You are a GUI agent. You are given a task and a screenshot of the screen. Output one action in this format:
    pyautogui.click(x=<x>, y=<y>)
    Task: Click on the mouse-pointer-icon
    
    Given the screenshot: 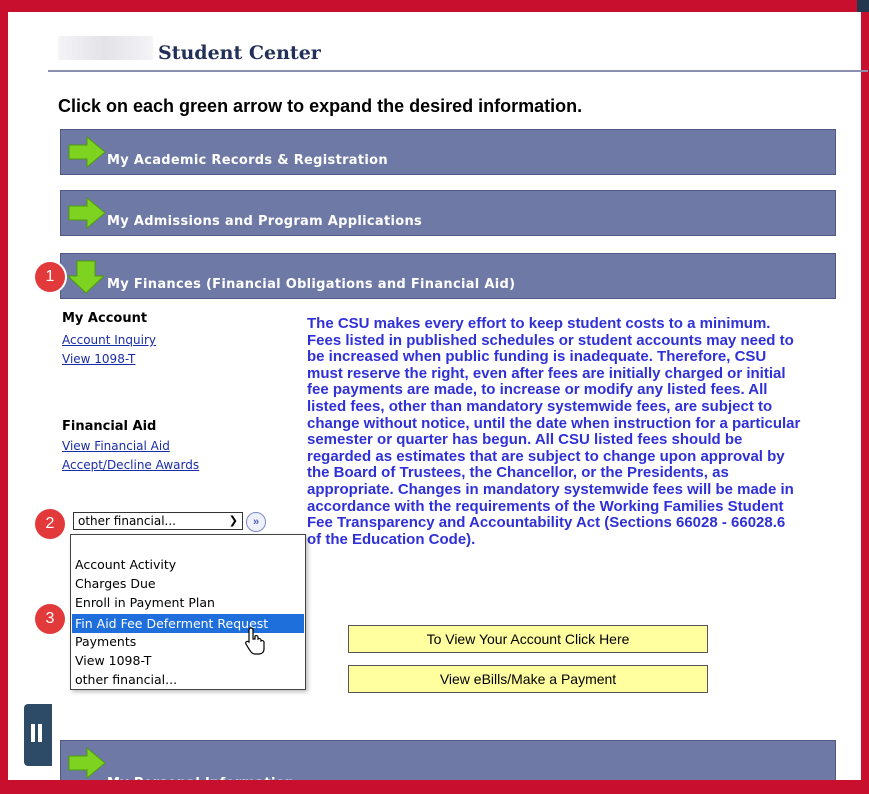 What is the action you would take?
    pyautogui.click(x=255, y=641)
    